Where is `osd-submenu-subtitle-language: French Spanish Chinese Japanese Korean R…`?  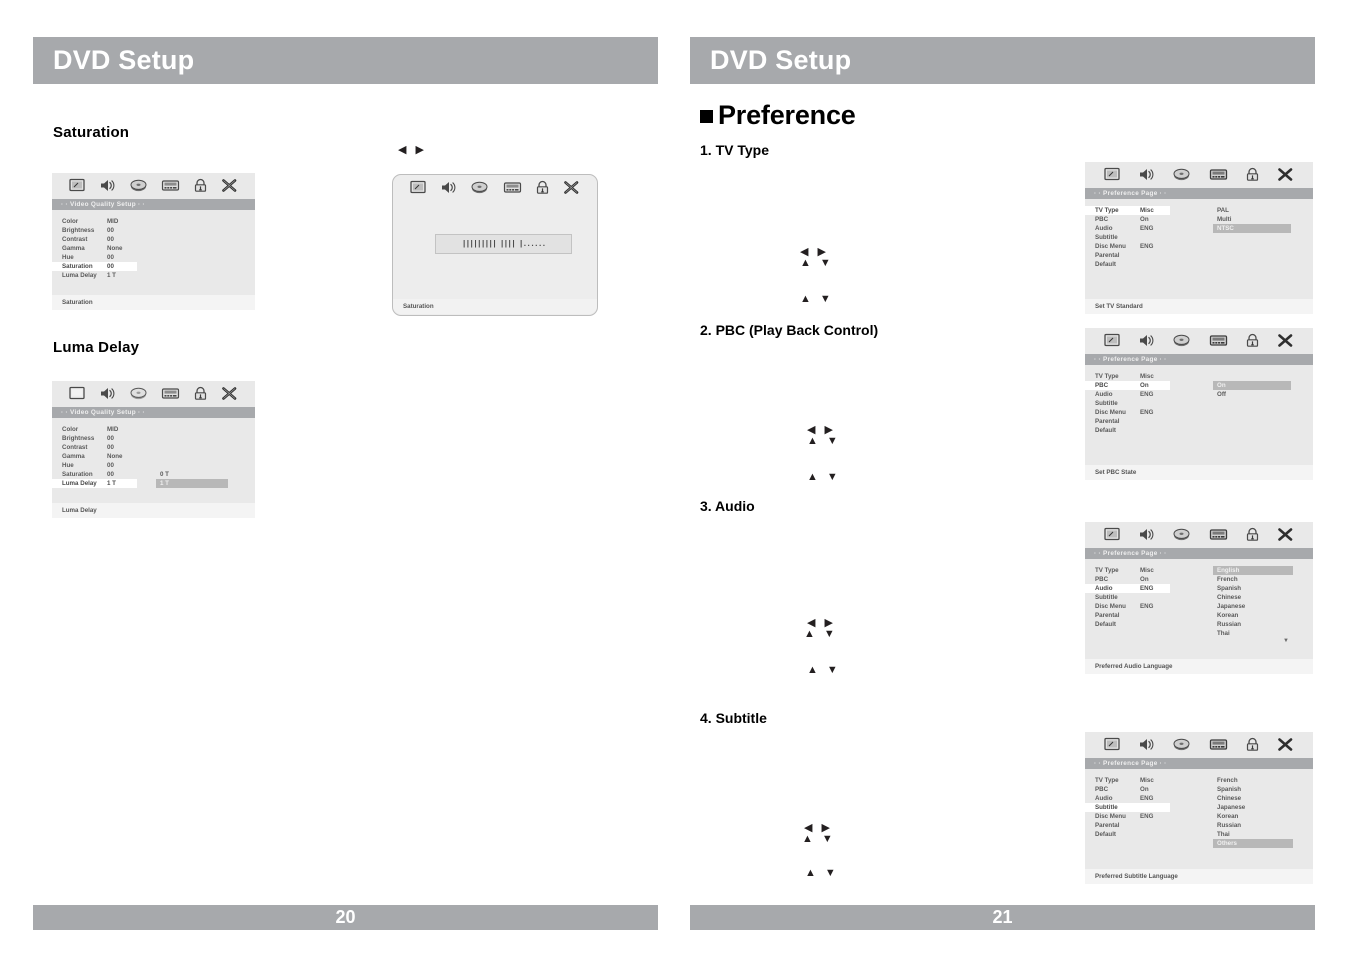 osd-submenu-subtitle-language: French Spanish Chinese Japanese Korean R… is located at coordinates (1253, 812).